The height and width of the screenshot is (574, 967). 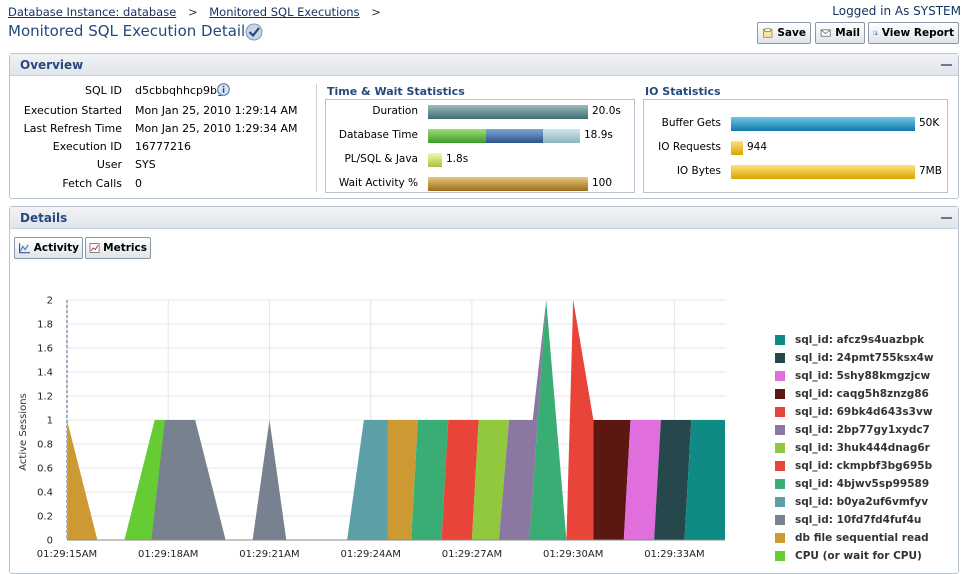 I want to click on legend-item: db file sequential read, so click(x=854, y=538).